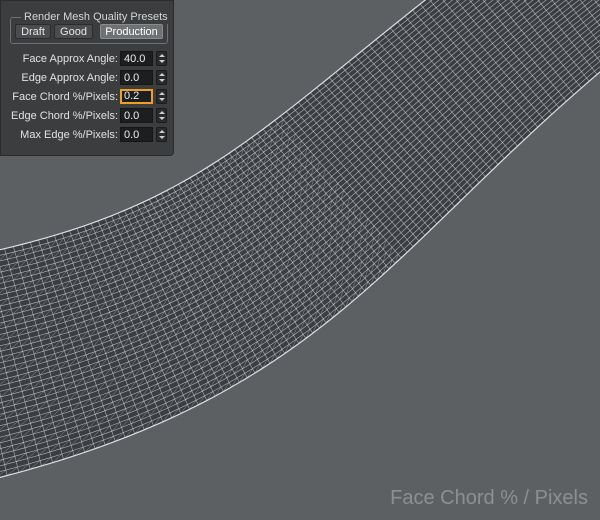 Image resolution: width=600 pixels, height=520 pixels. I want to click on face-approx-angle-spinner, so click(161, 58).